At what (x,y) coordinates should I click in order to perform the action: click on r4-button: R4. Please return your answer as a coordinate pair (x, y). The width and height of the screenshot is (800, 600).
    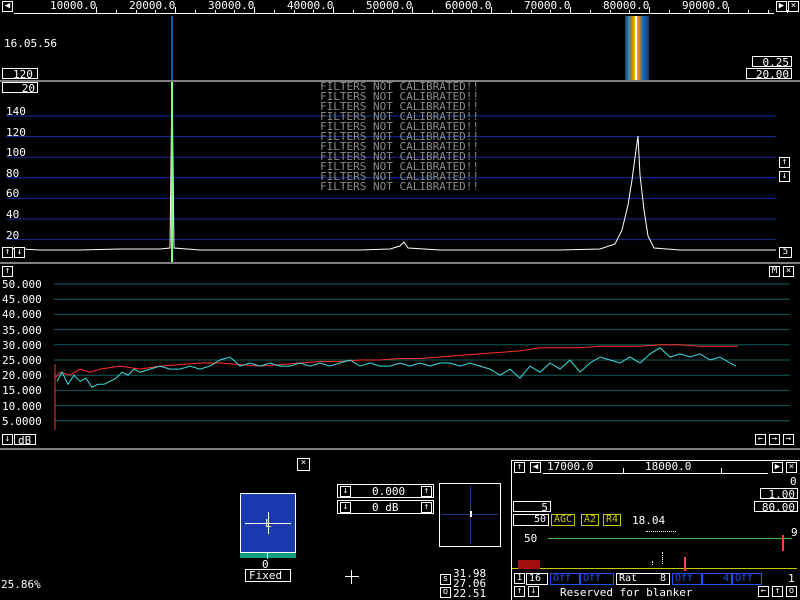
    Looking at the image, I should click on (612, 520).